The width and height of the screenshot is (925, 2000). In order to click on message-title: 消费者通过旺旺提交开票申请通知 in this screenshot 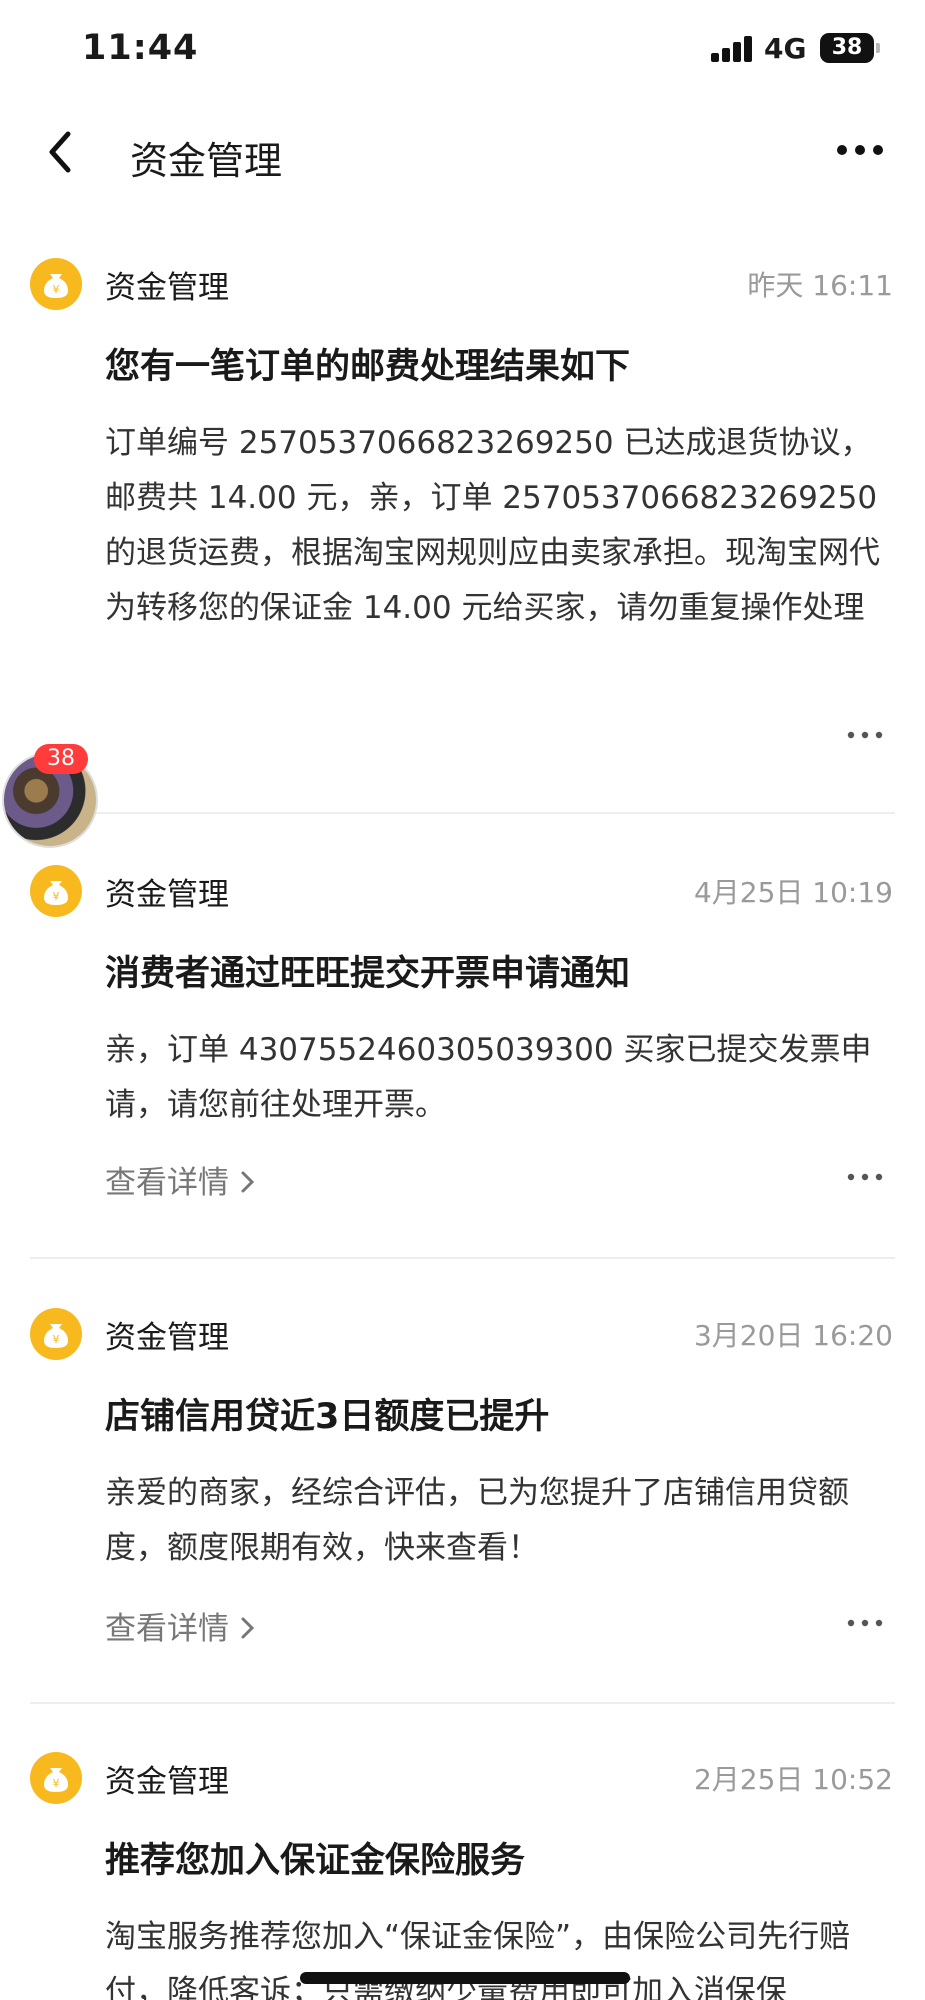, I will do `click(368, 974)`.